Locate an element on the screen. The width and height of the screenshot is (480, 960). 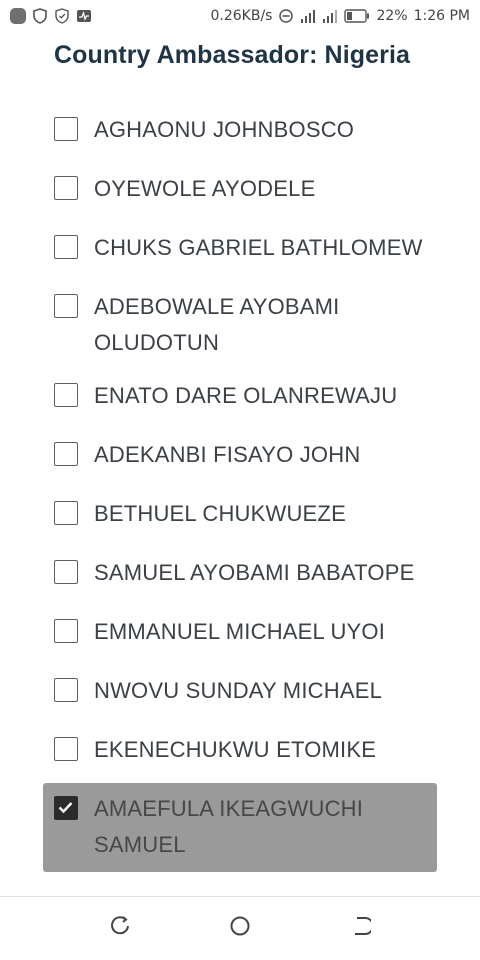
status-bar: 0.26KB/s 22% 1:26 PM is located at coordinates (240, 16).